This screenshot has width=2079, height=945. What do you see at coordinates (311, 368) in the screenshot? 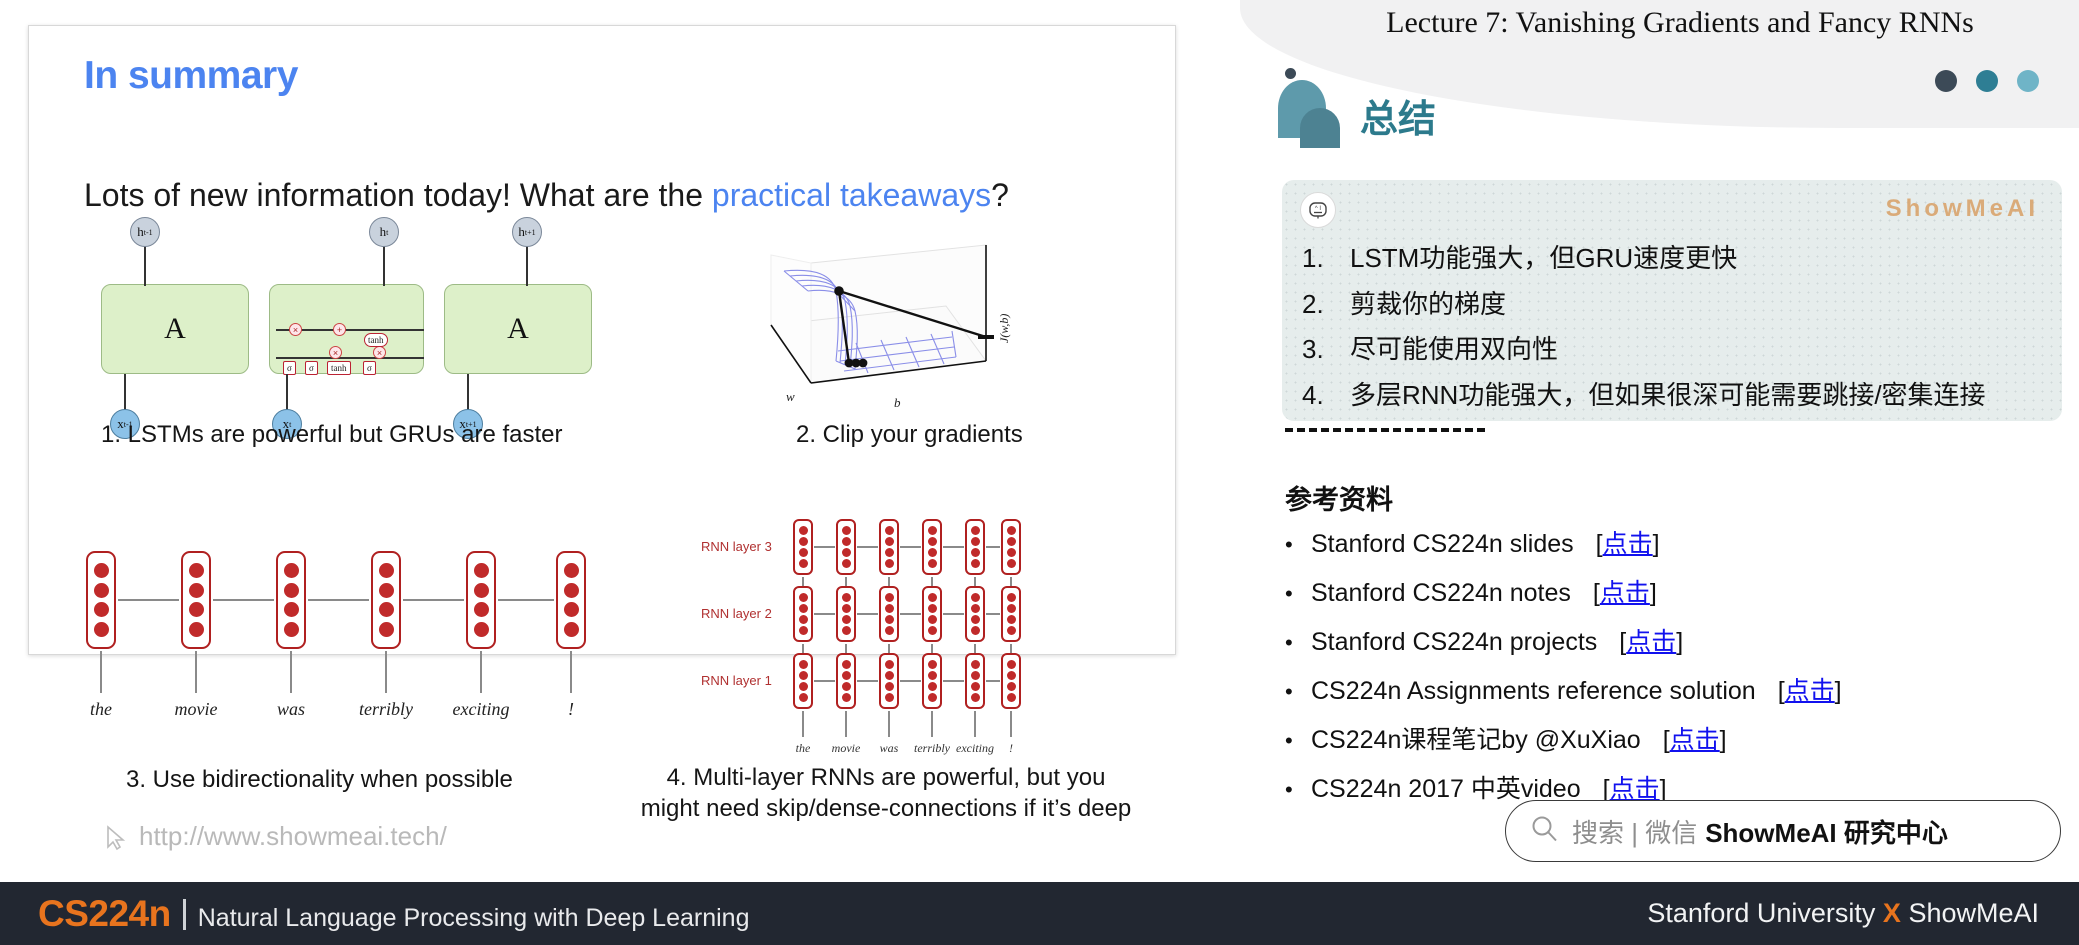
I see `lstm-gate-input: σ` at bounding box center [311, 368].